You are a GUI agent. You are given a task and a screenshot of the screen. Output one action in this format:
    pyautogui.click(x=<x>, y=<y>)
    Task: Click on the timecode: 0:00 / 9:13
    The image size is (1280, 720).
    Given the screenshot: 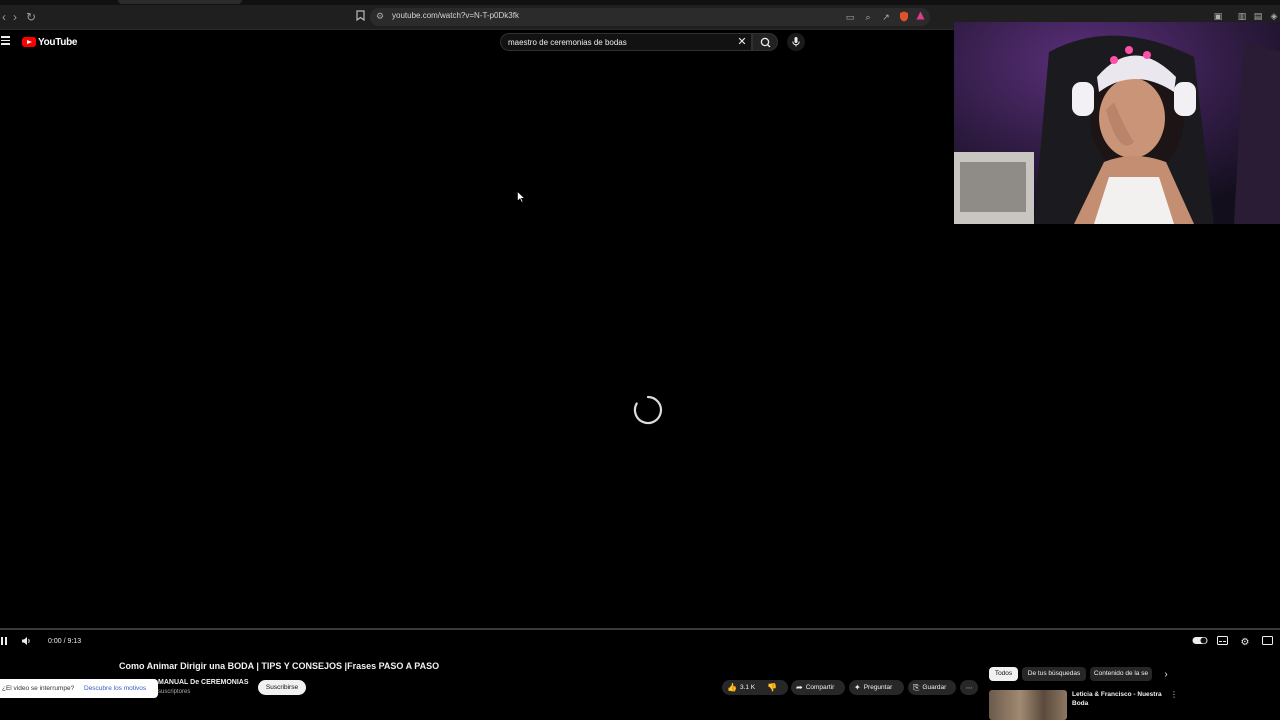 What is the action you would take?
    pyautogui.click(x=65, y=641)
    